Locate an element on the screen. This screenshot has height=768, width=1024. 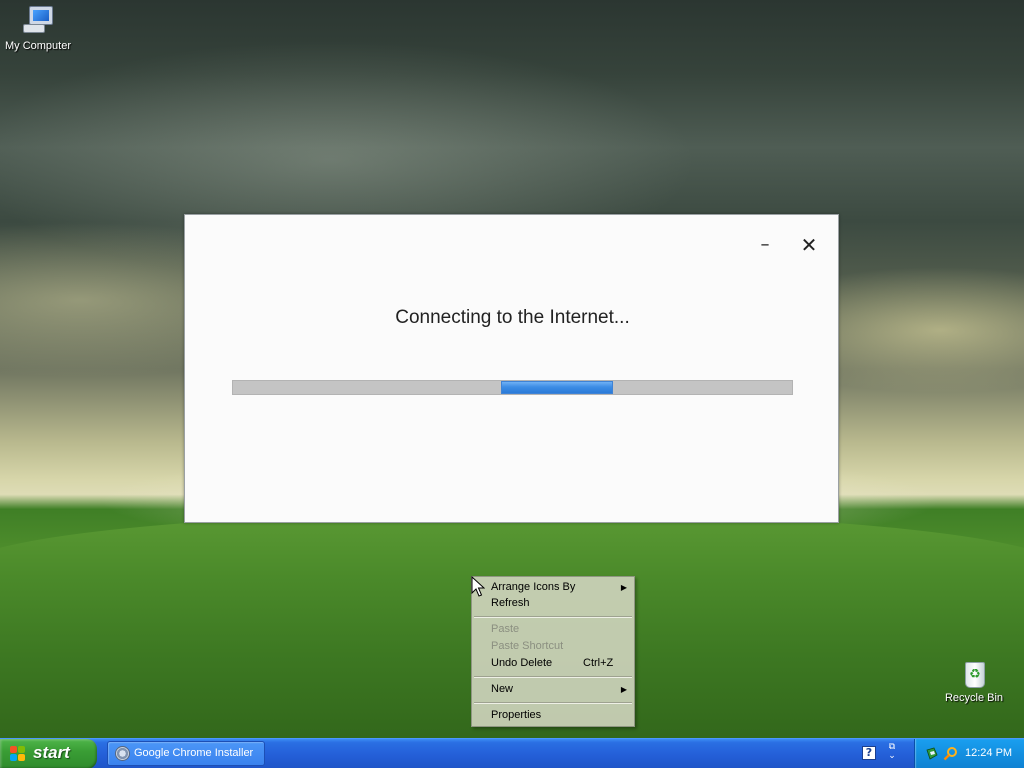
start-button: start is located at coordinates (48, 753).